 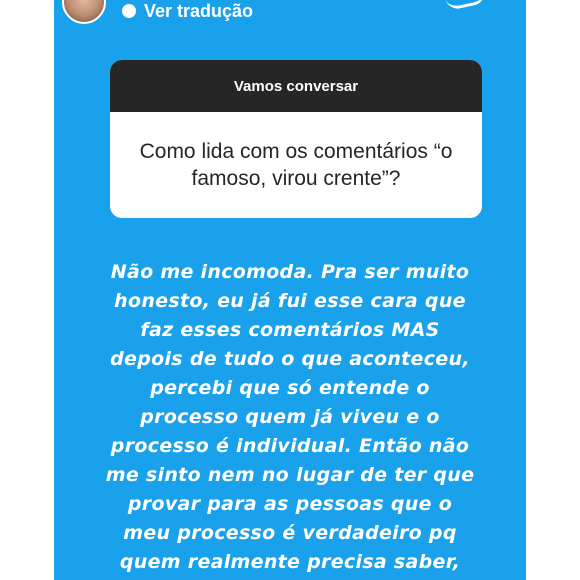 What do you see at coordinates (84, 12) in the screenshot?
I see `avatar` at bounding box center [84, 12].